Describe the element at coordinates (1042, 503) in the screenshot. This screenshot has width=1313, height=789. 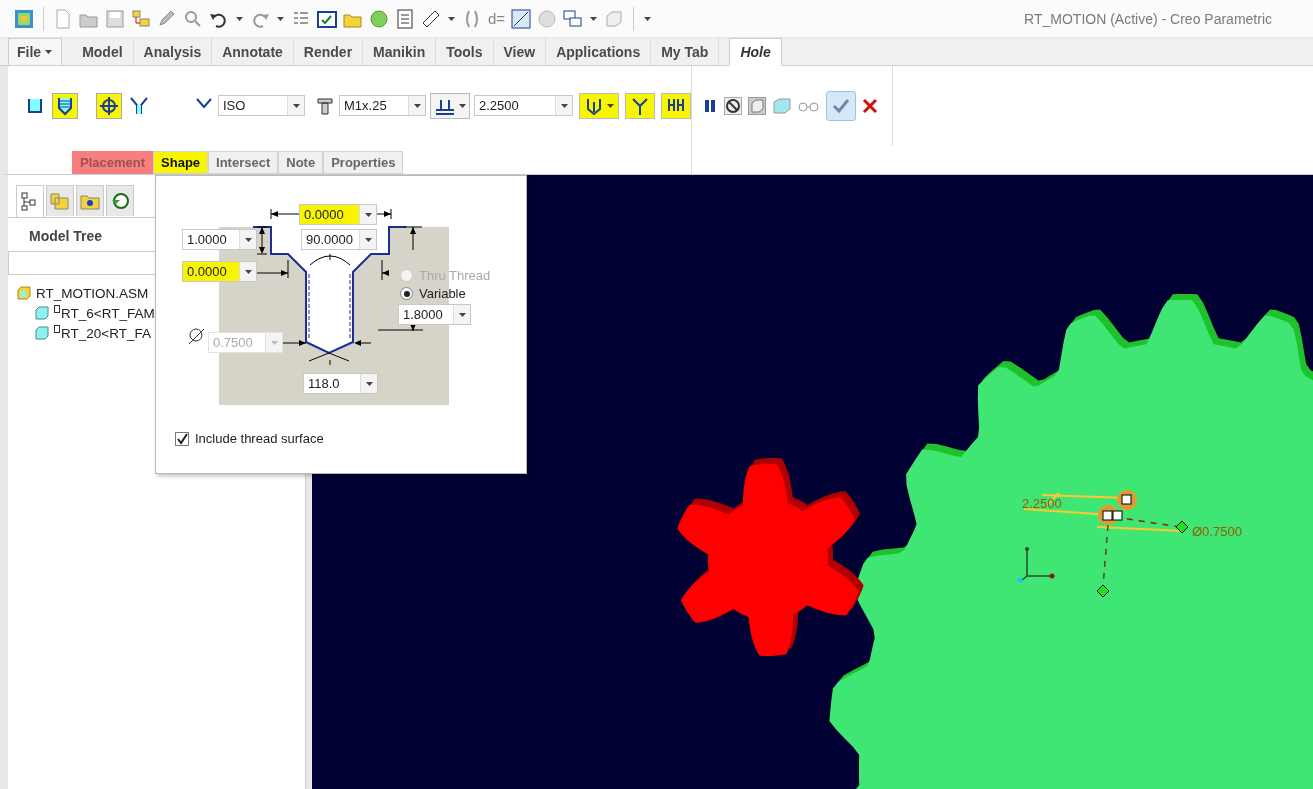
I see `dimension-label: 2.2500` at that location.